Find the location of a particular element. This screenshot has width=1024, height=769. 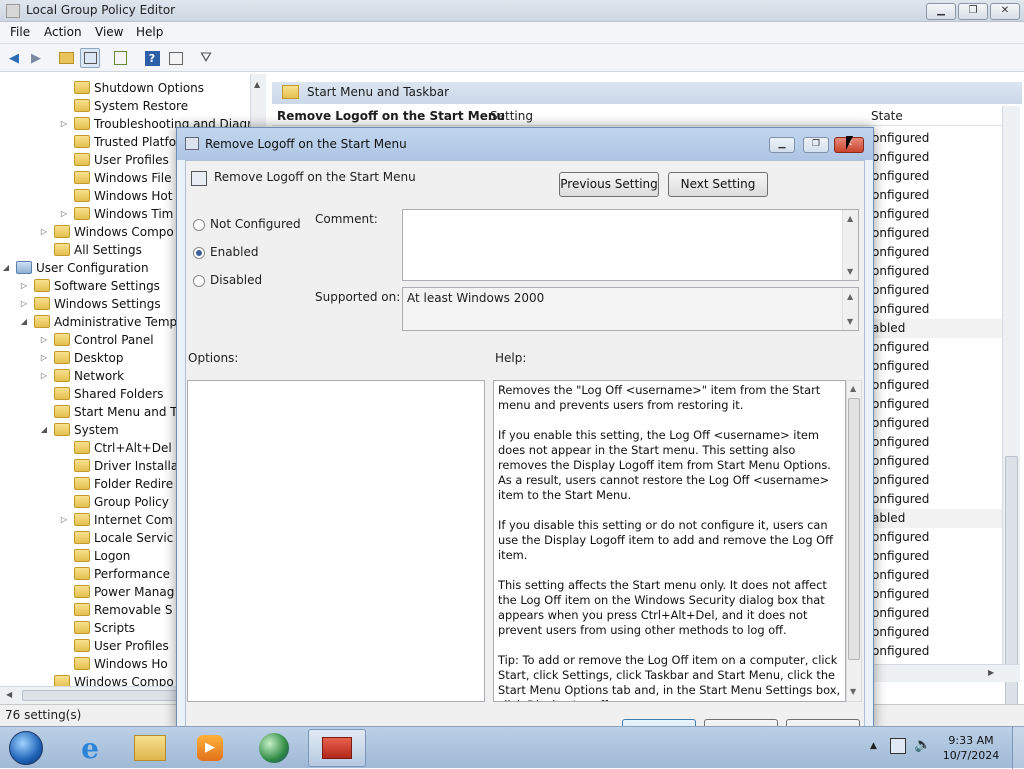

menu-view: View is located at coordinates (109, 32).